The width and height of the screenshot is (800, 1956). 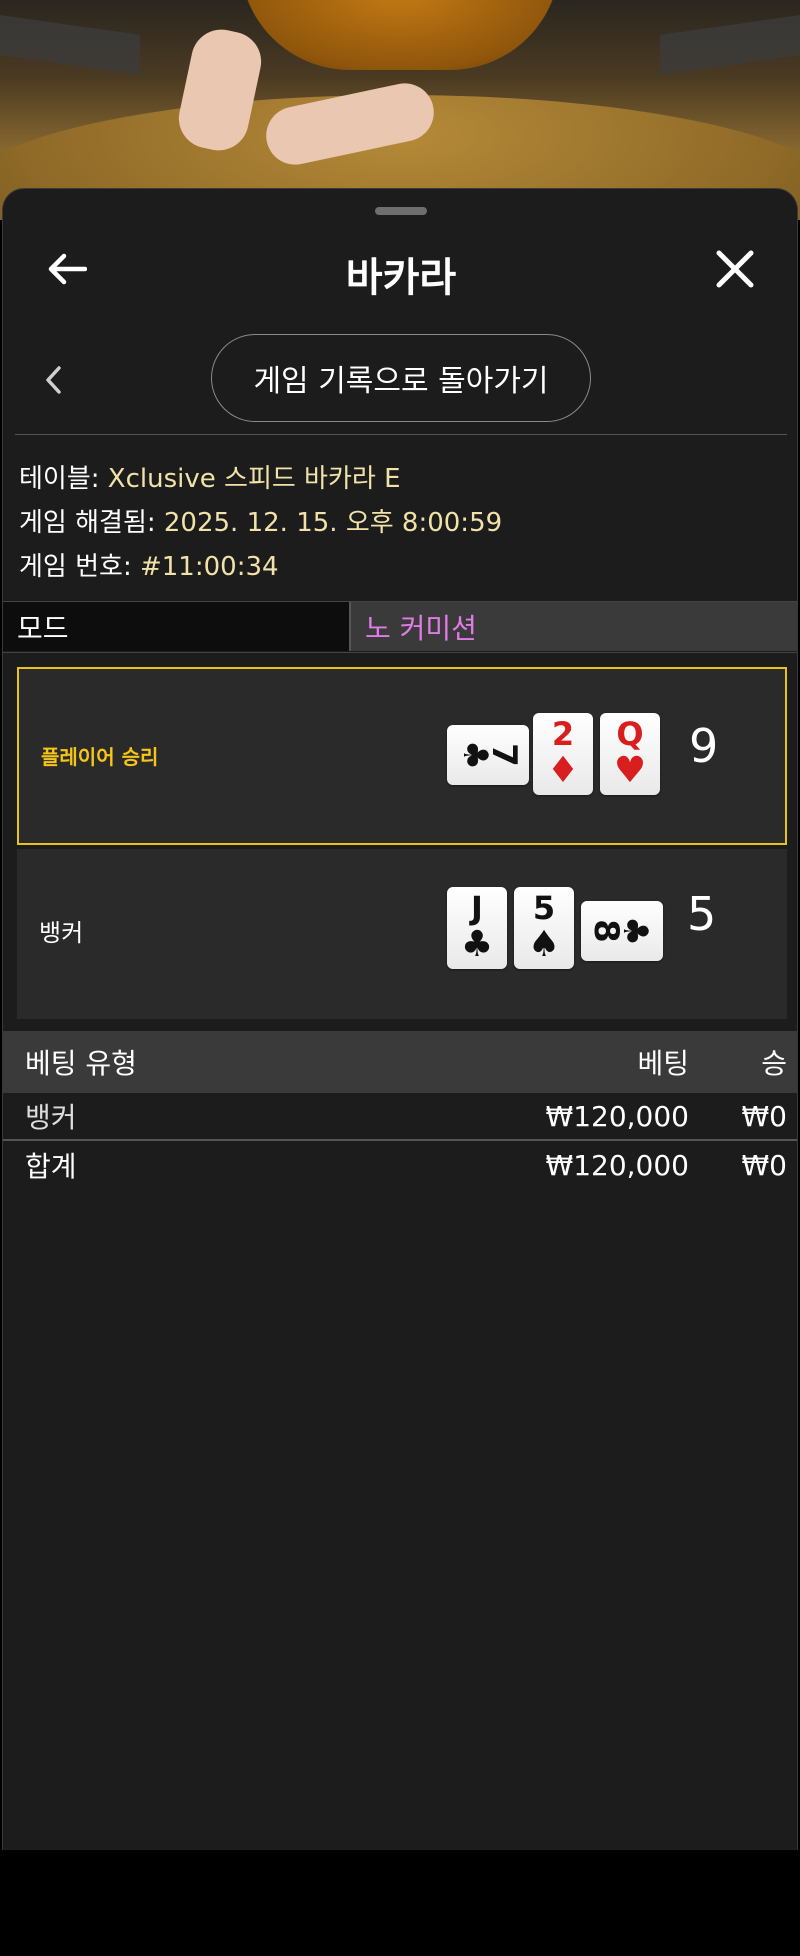 What do you see at coordinates (81, 1063) in the screenshot?
I see `bet-type-header: 베팅 유형` at bounding box center [81, 1063].